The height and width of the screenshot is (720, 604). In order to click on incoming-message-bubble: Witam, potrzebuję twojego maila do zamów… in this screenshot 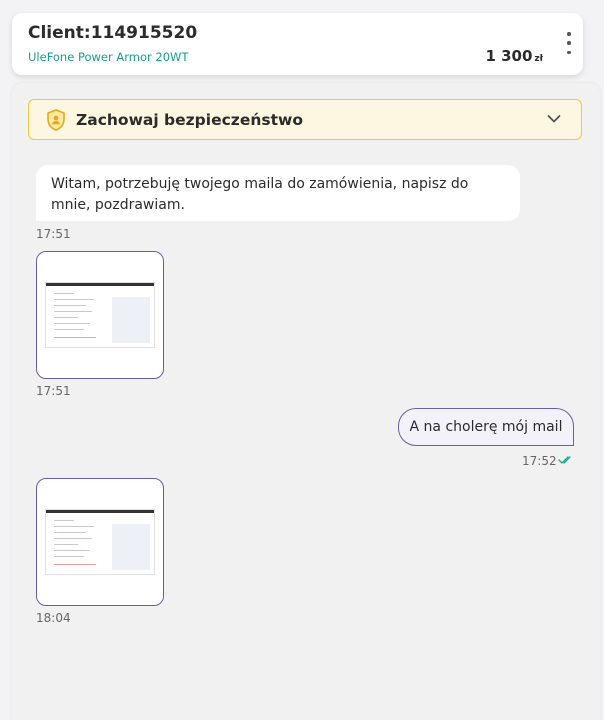, I will do `click(278, 193)`.